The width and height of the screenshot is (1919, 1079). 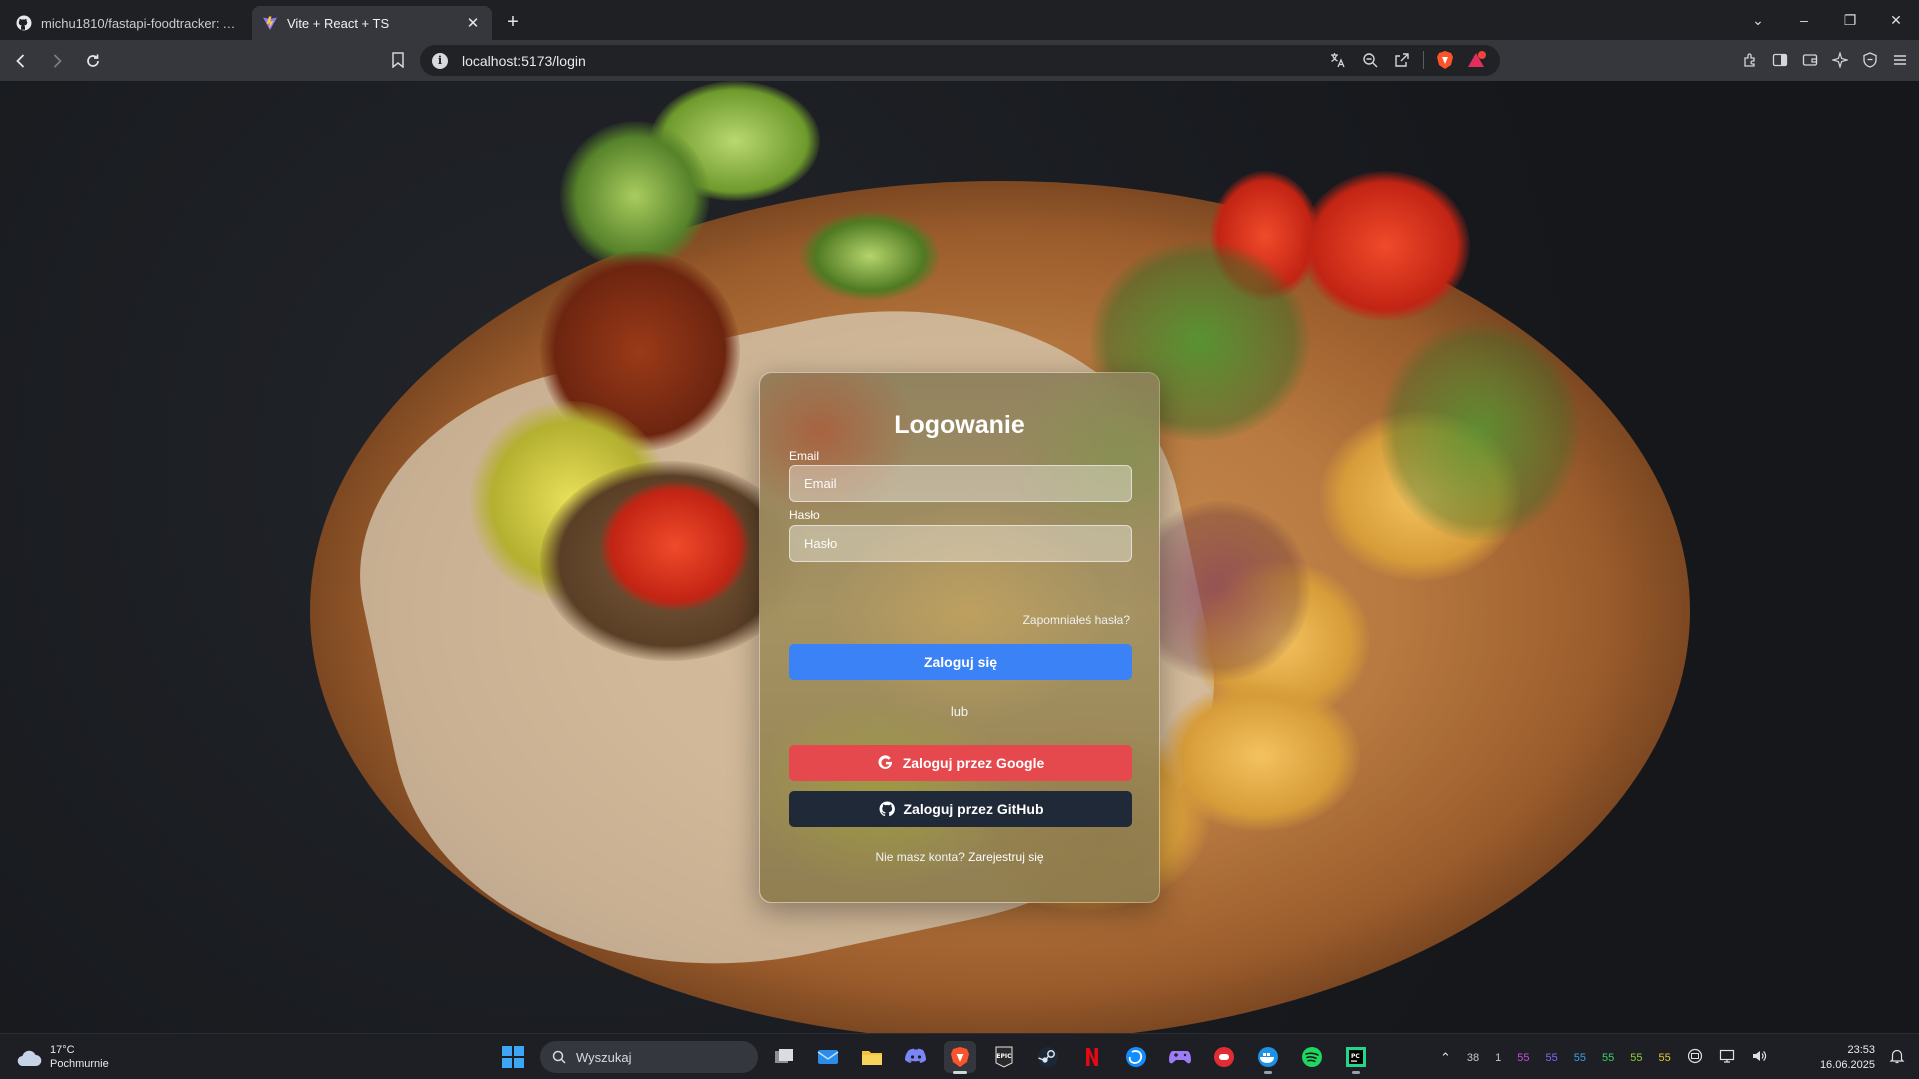 I want to click on svg-text: EPIC, so click(x=1004, y=1056).